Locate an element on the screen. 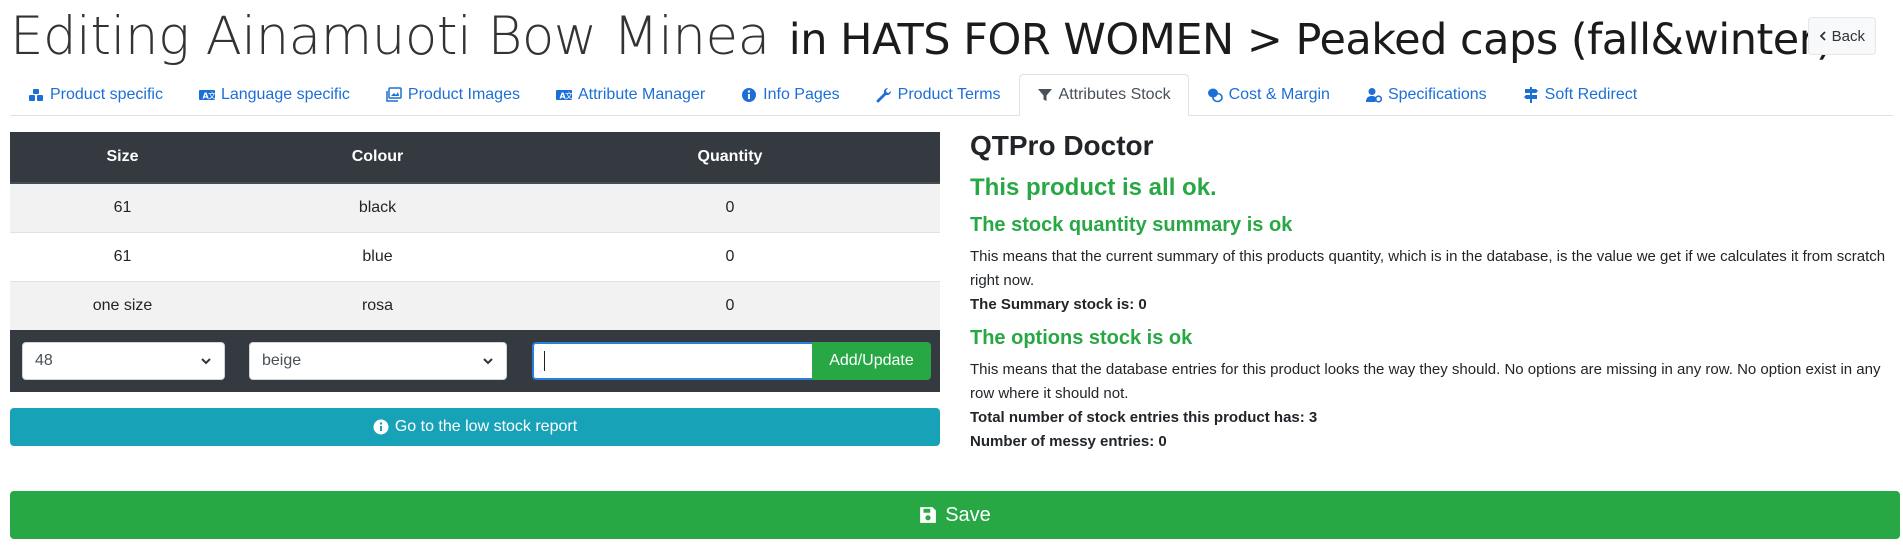 This screenshot has height=551, width=1903. options-heading: The options stock is ok is located at coordinates (1081, 338).